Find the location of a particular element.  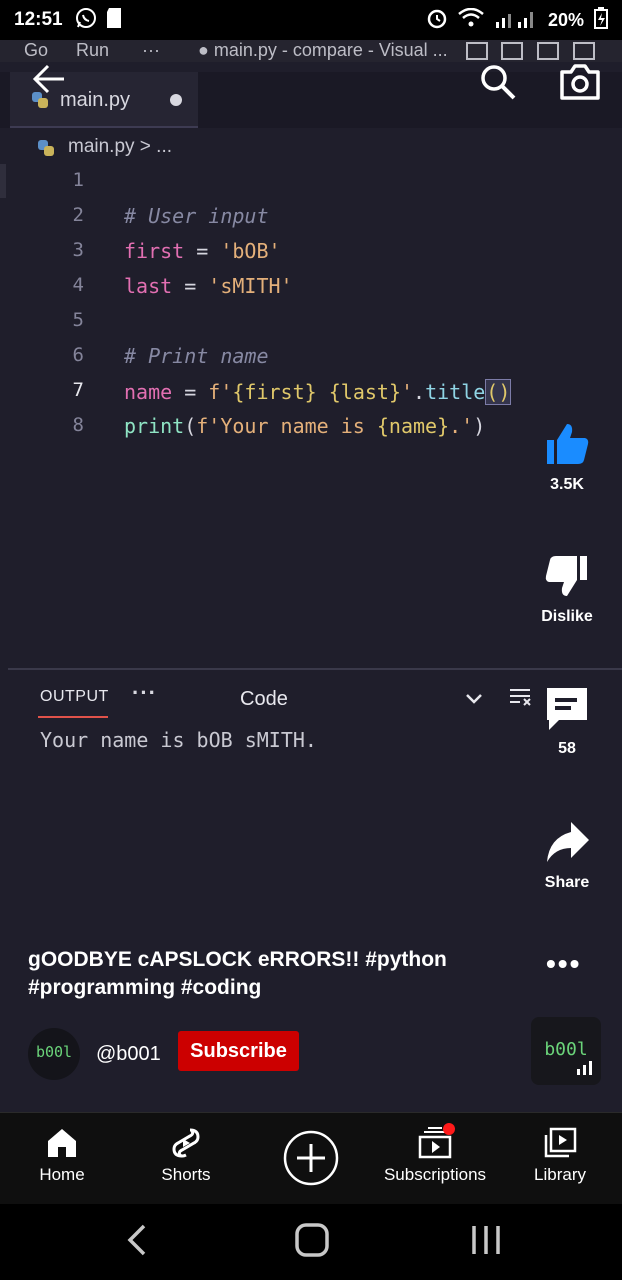

signal-icon is located at coordinates (516, 20).